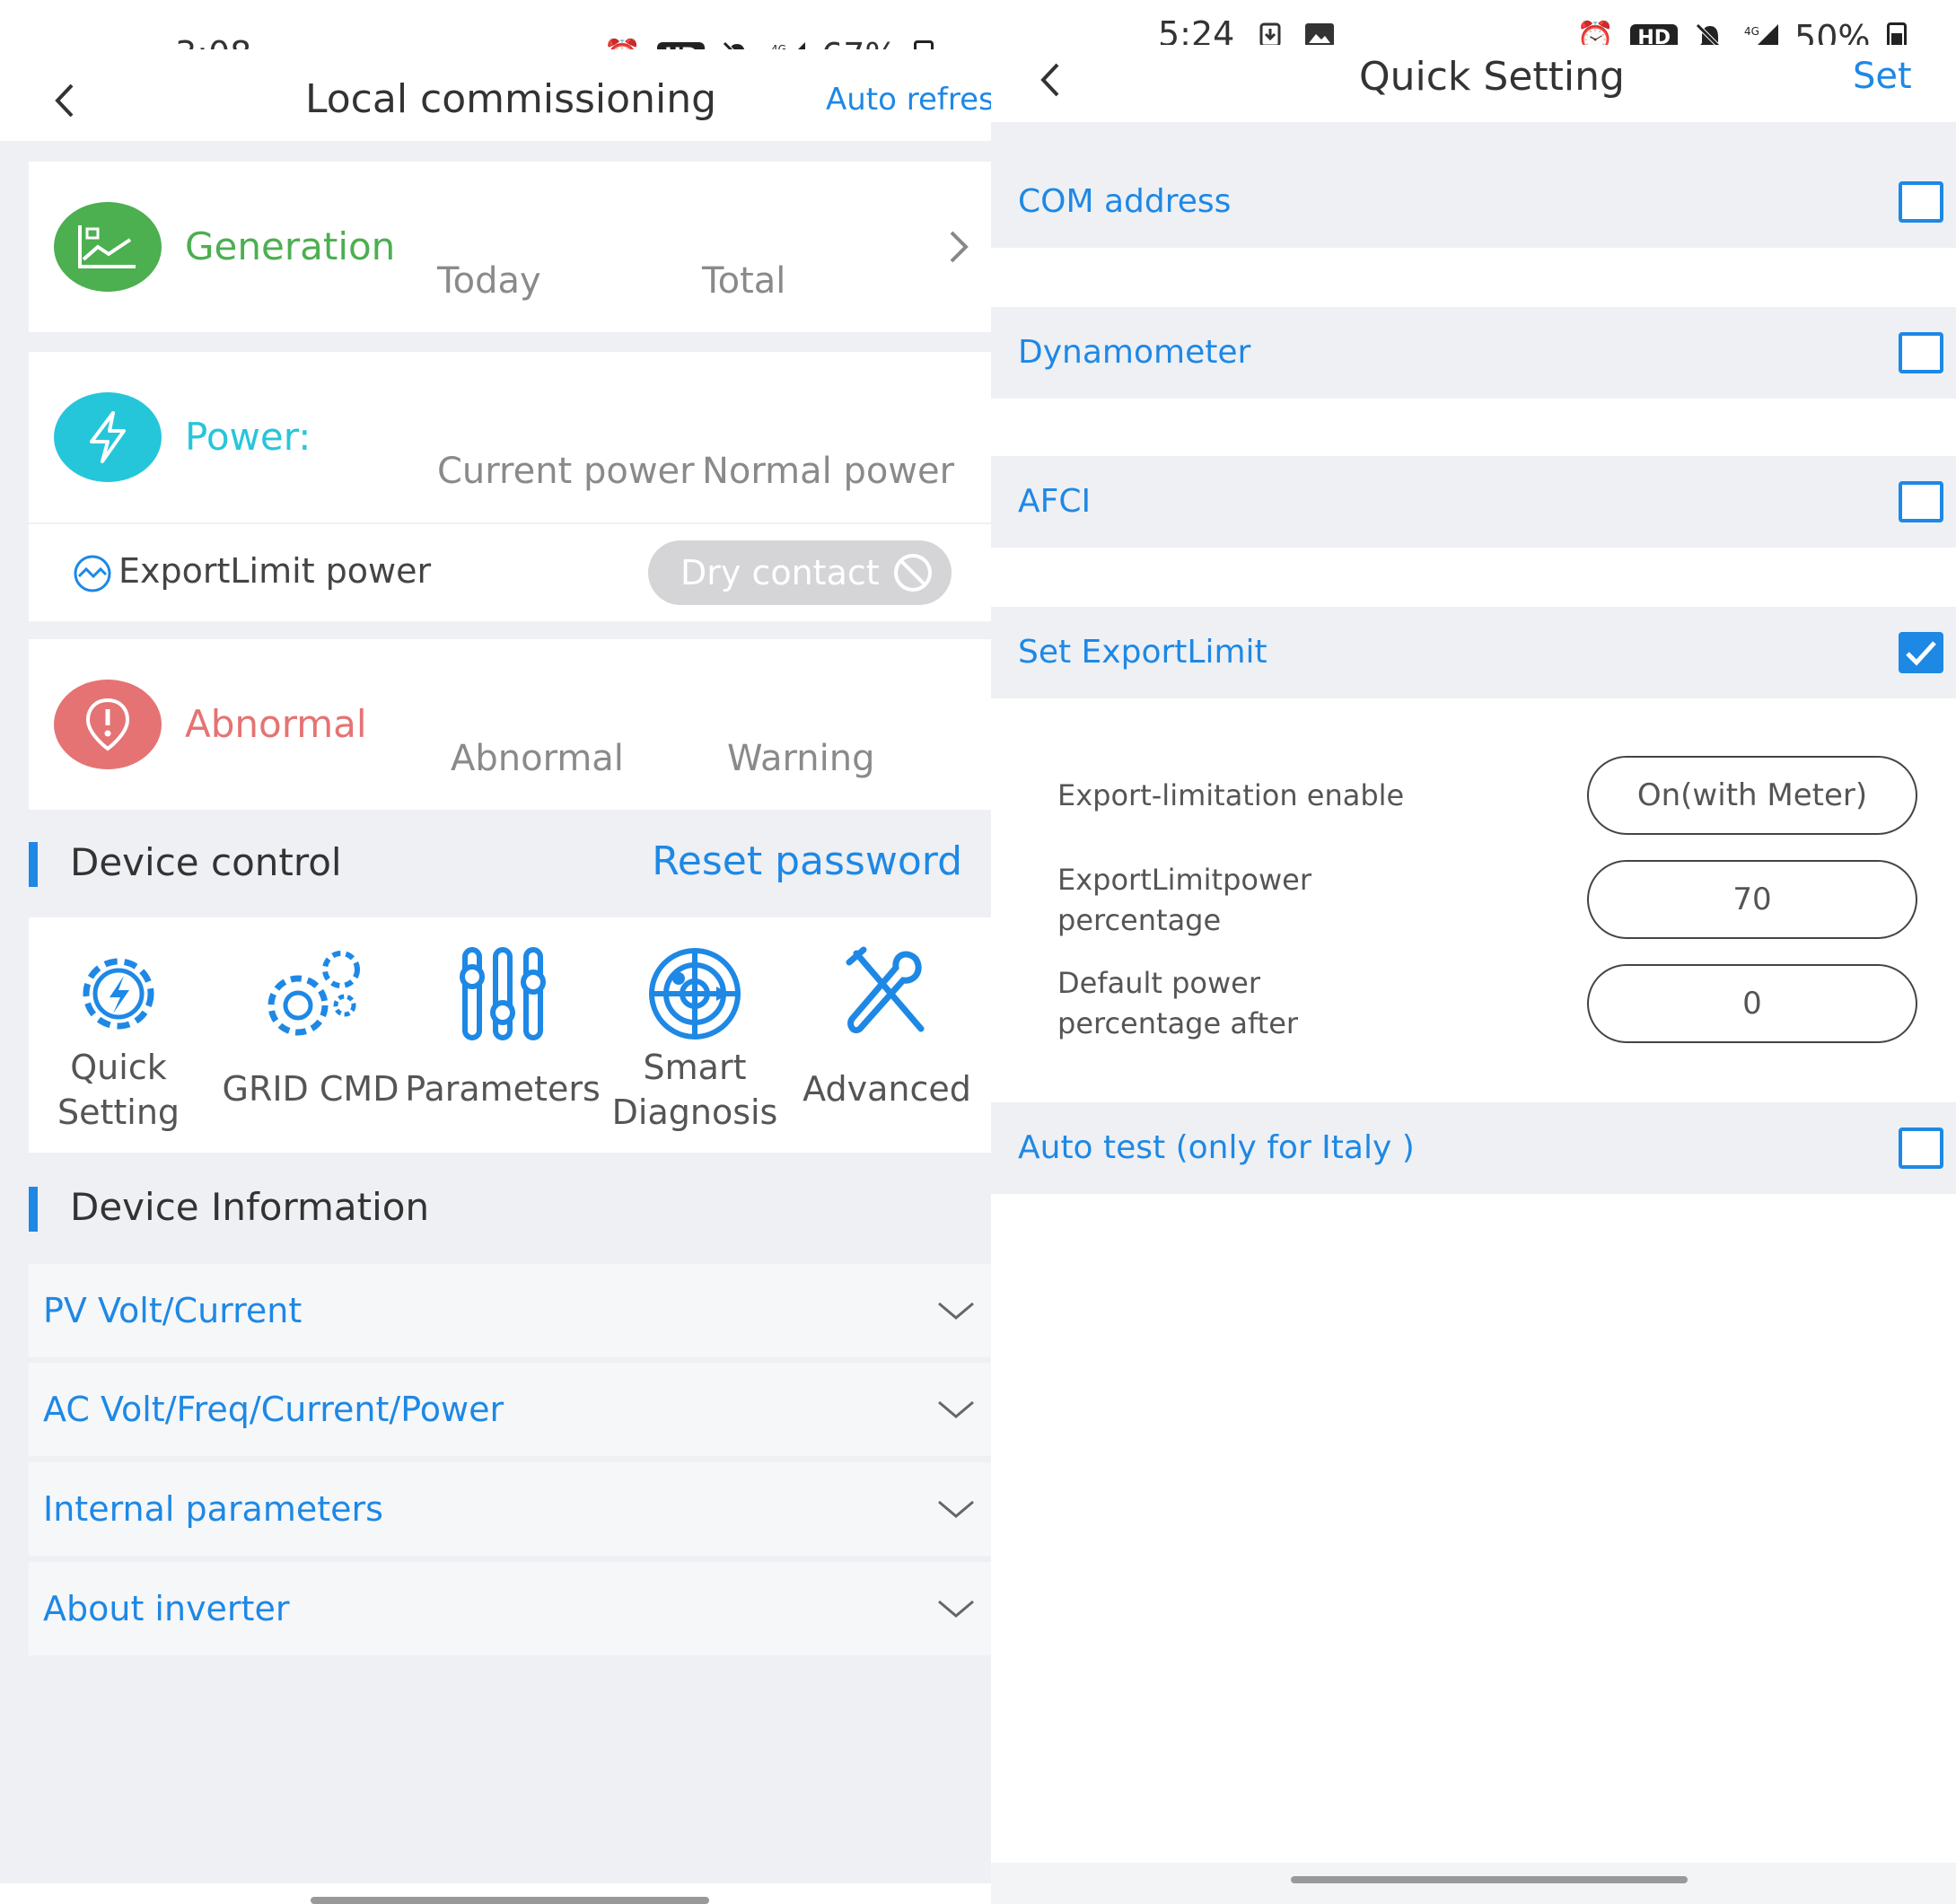 This screenshot has width=1956, height=1904. What do you see at coordinates (1134, 353) in the screenshot?
I see `dynamometer-label: Dynamometer` at bounding box center [1134, 353].